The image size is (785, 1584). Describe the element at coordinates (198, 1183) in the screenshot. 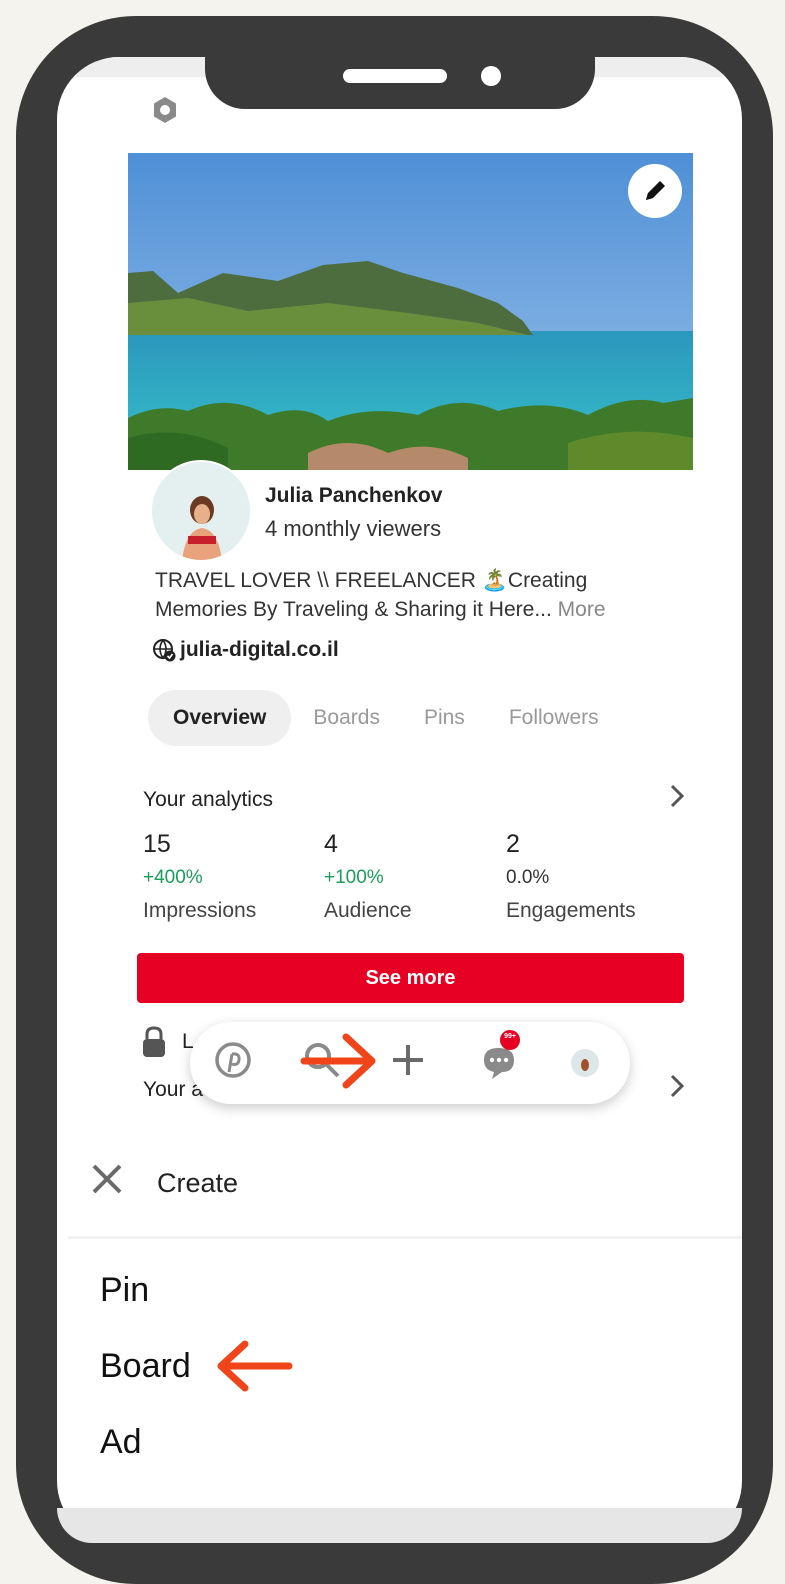

I see `create-menu-title: Create` at that location.